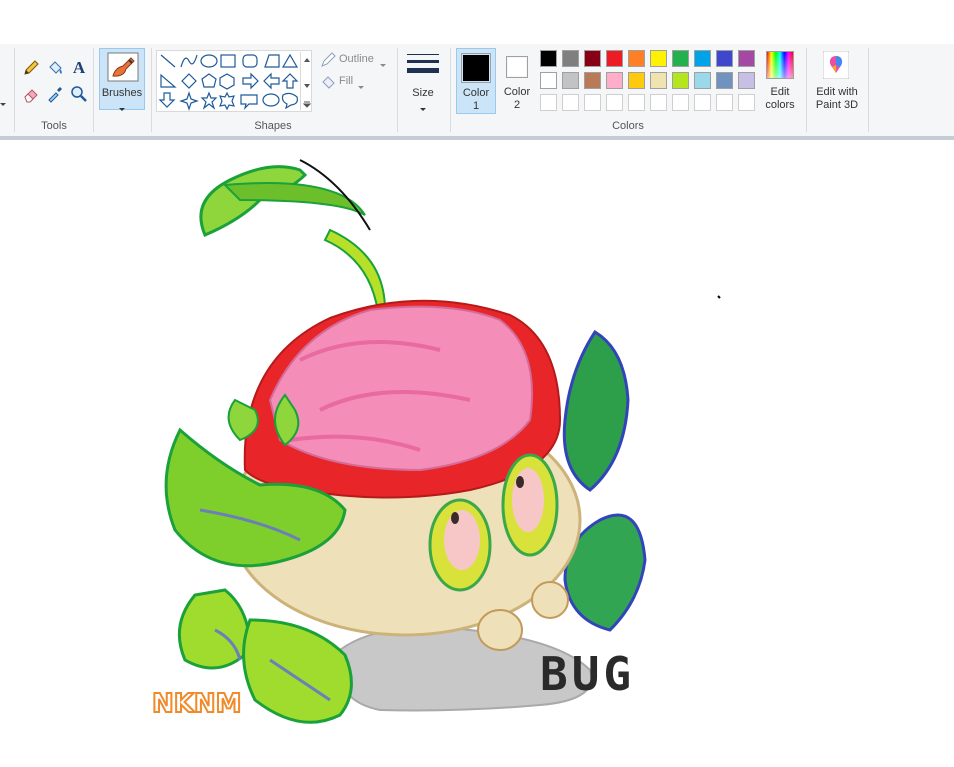 The image size is (954, 767). Describe the element at coordinates (837, 92) in the screenshot. I see `paint3d-line1: Edit with` at that location.